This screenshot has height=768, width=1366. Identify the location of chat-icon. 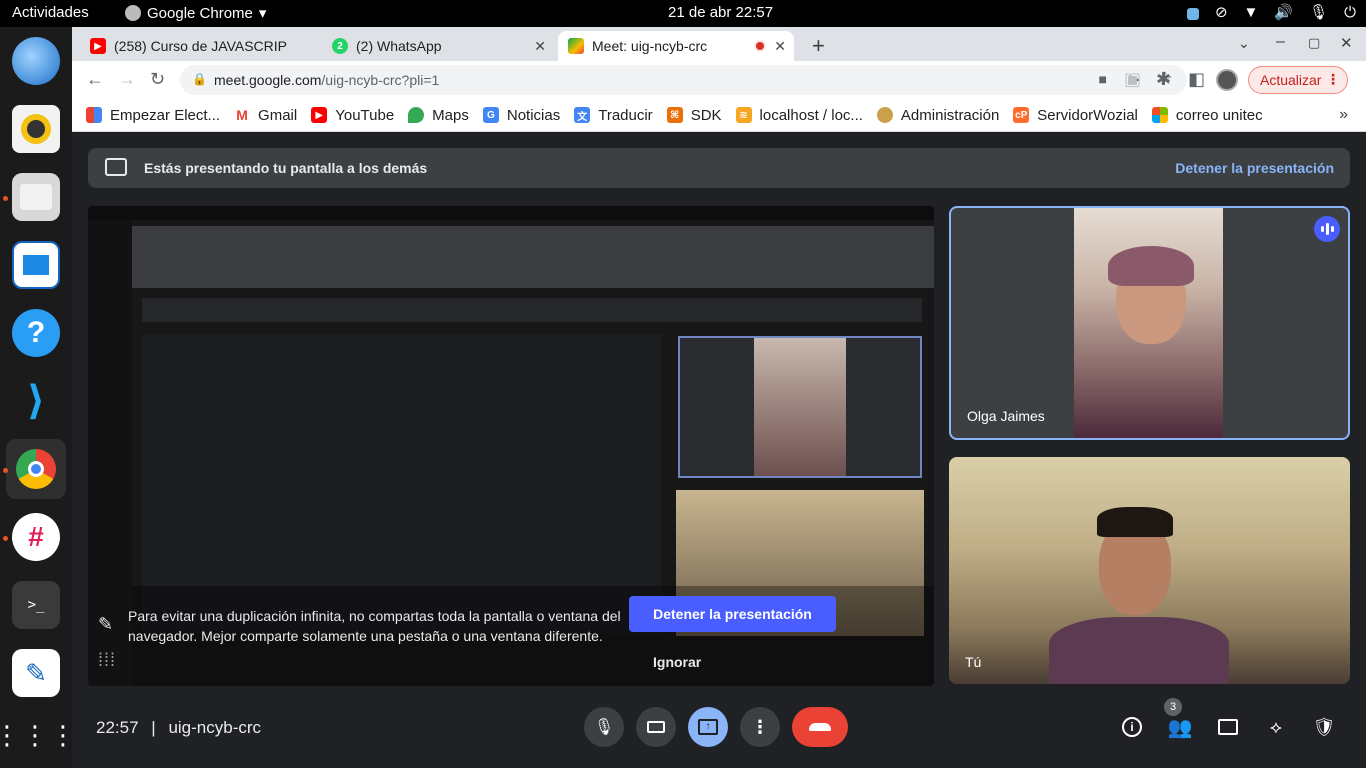
(1228, 727).